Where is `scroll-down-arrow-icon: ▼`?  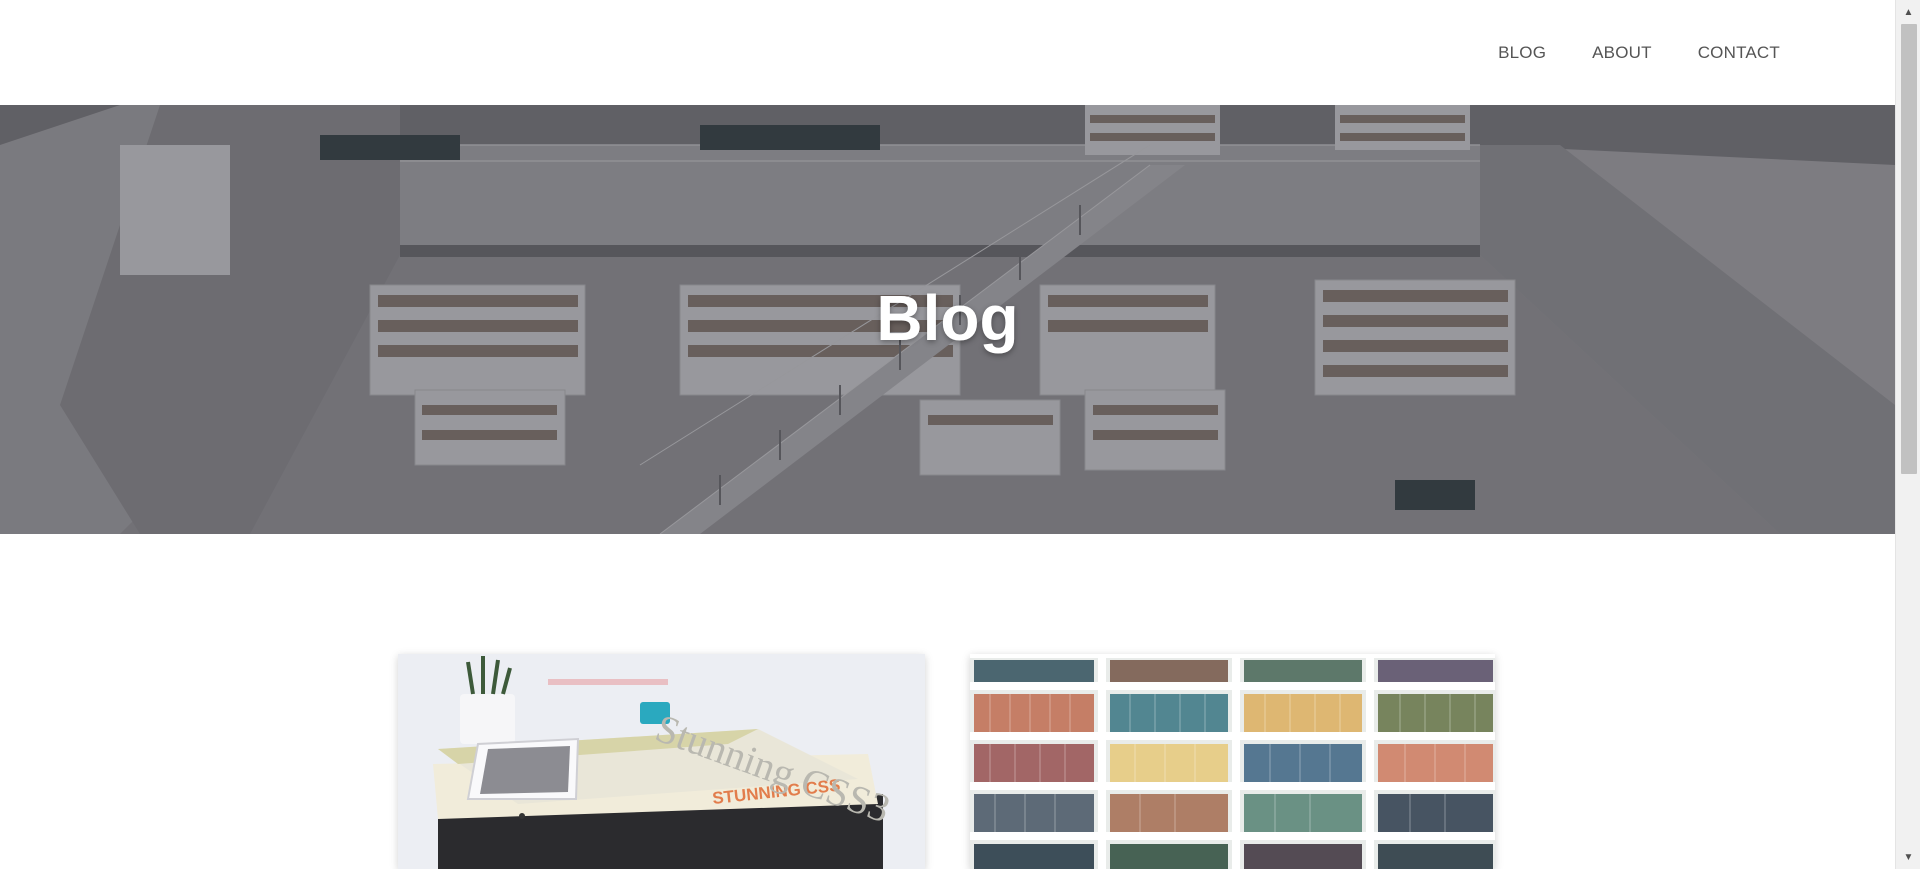 scroll-down-arrow-icon: ▼ is located at coordinates (1908, 857).